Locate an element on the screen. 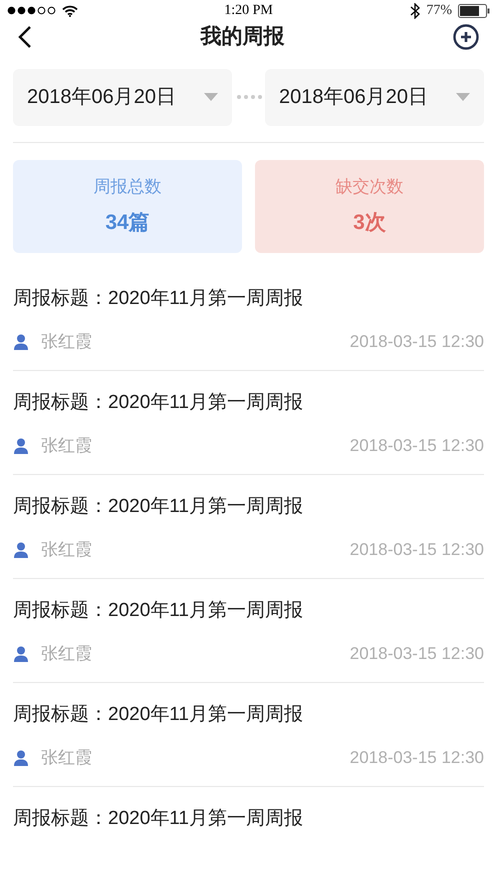 The height and width of the screenshot is (883, 497). signal-icon is located at coordinates (32, 10).